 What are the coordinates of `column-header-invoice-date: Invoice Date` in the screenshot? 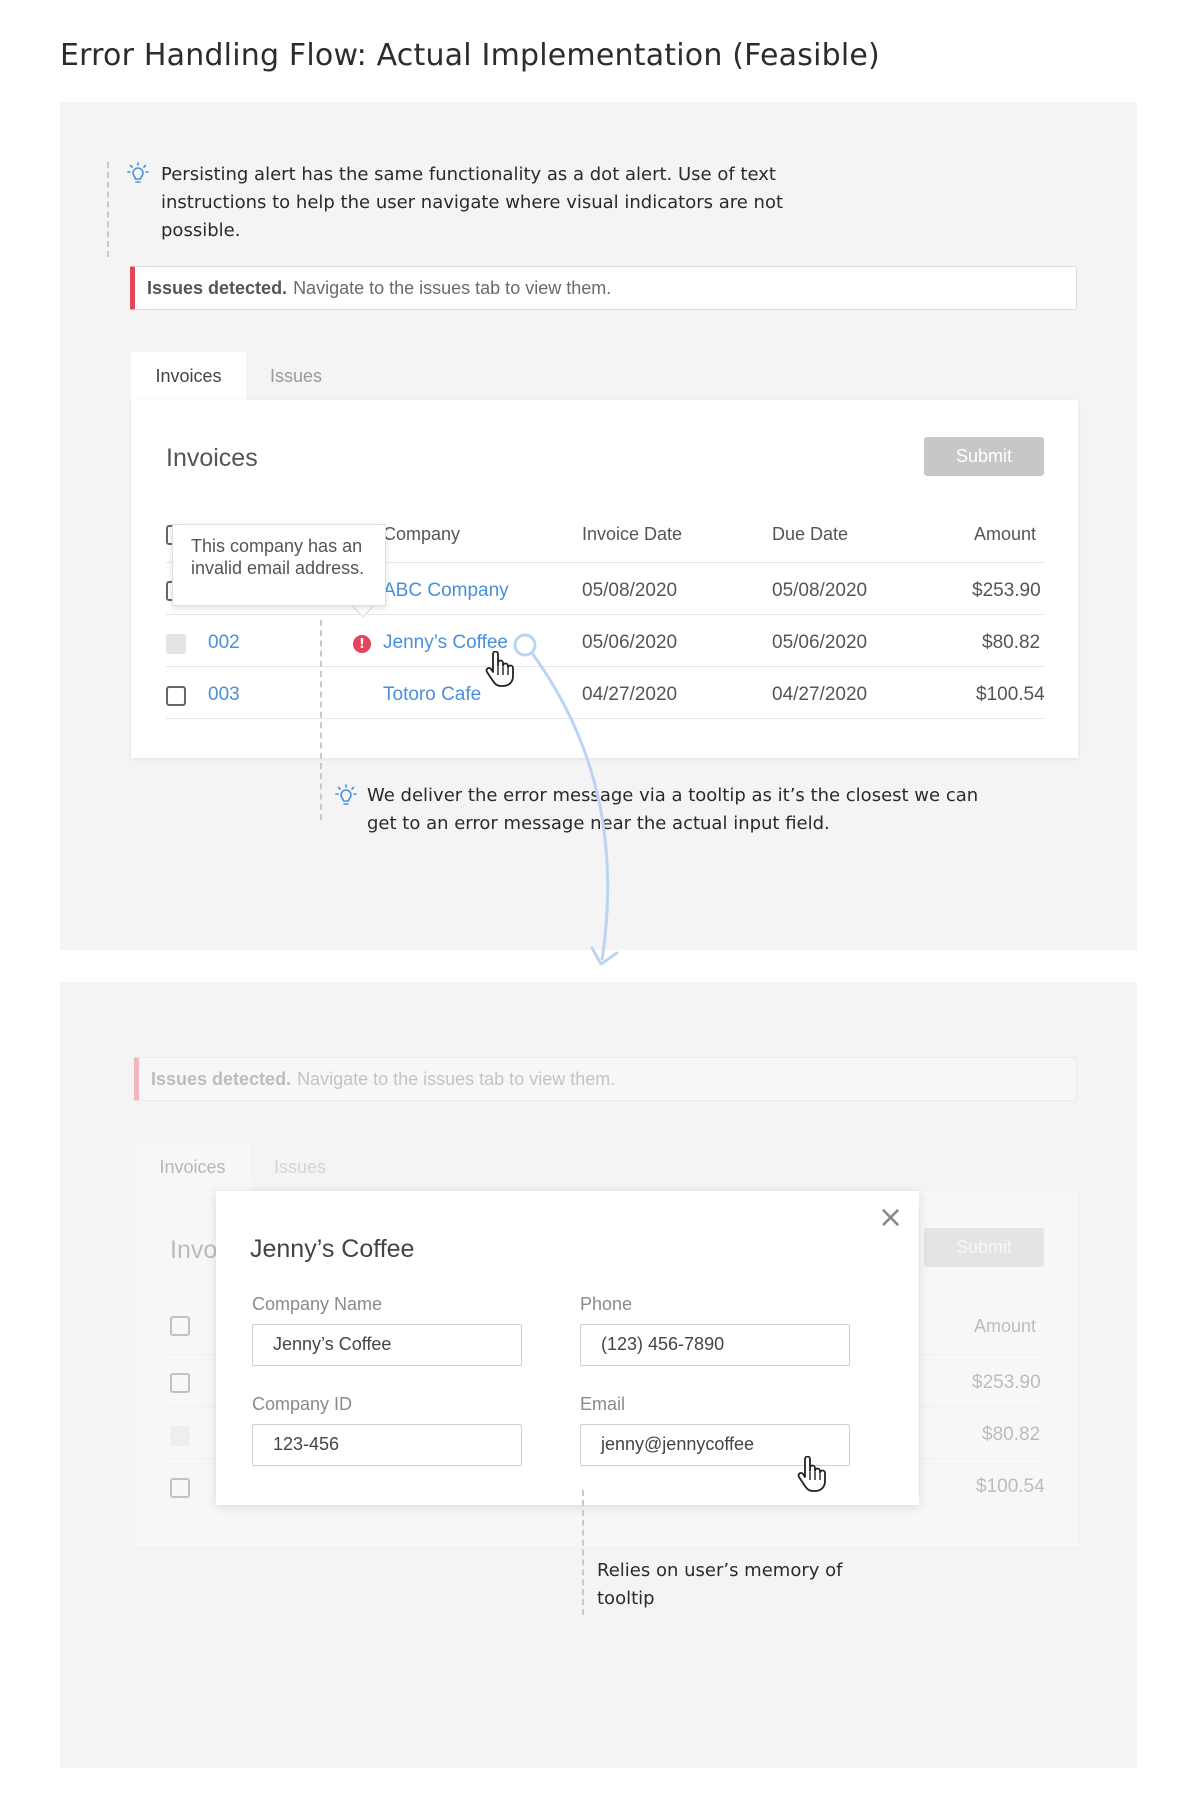 It's located at (632, 534).